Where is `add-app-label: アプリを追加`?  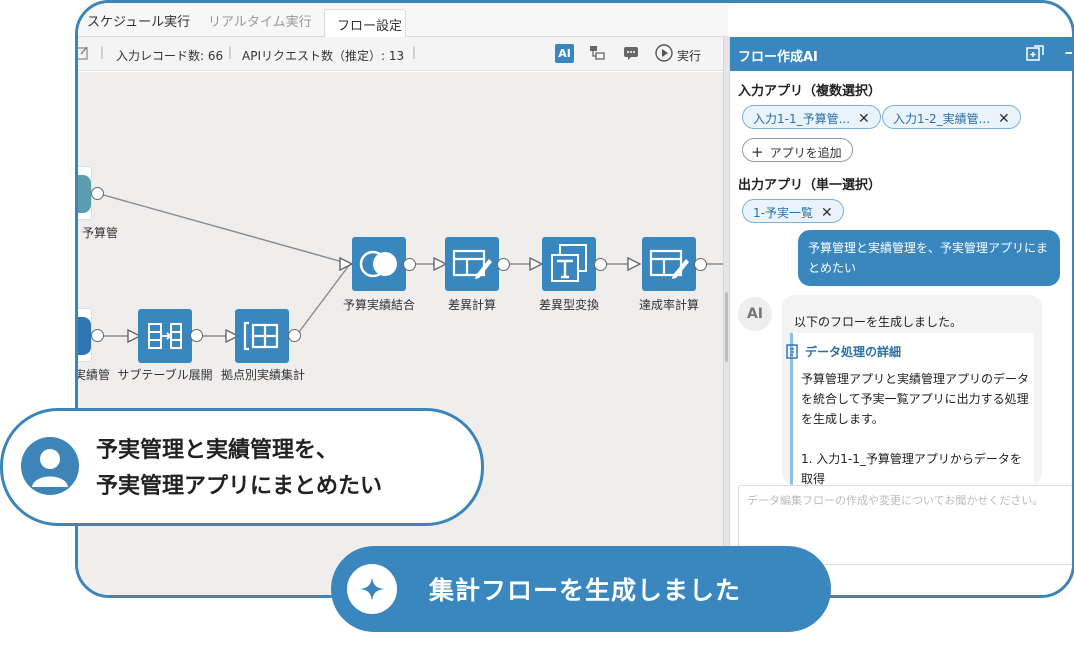 add-app-label: アプリを追加 is located at coordinates (805, 153).